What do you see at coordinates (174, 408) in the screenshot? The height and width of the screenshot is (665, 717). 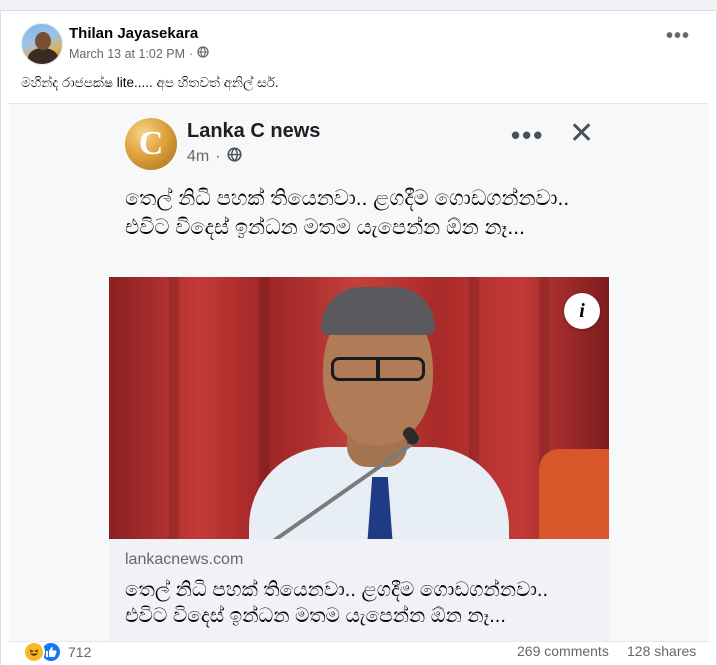 I see `curtain-fold` at bounding box center [174, 408].